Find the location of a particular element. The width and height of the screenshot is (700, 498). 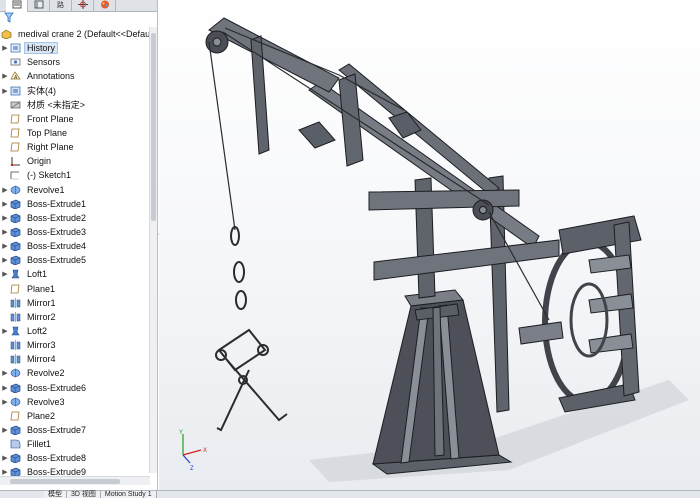

tree-item-label: Mirror4 is located at coordinates (41, 359).